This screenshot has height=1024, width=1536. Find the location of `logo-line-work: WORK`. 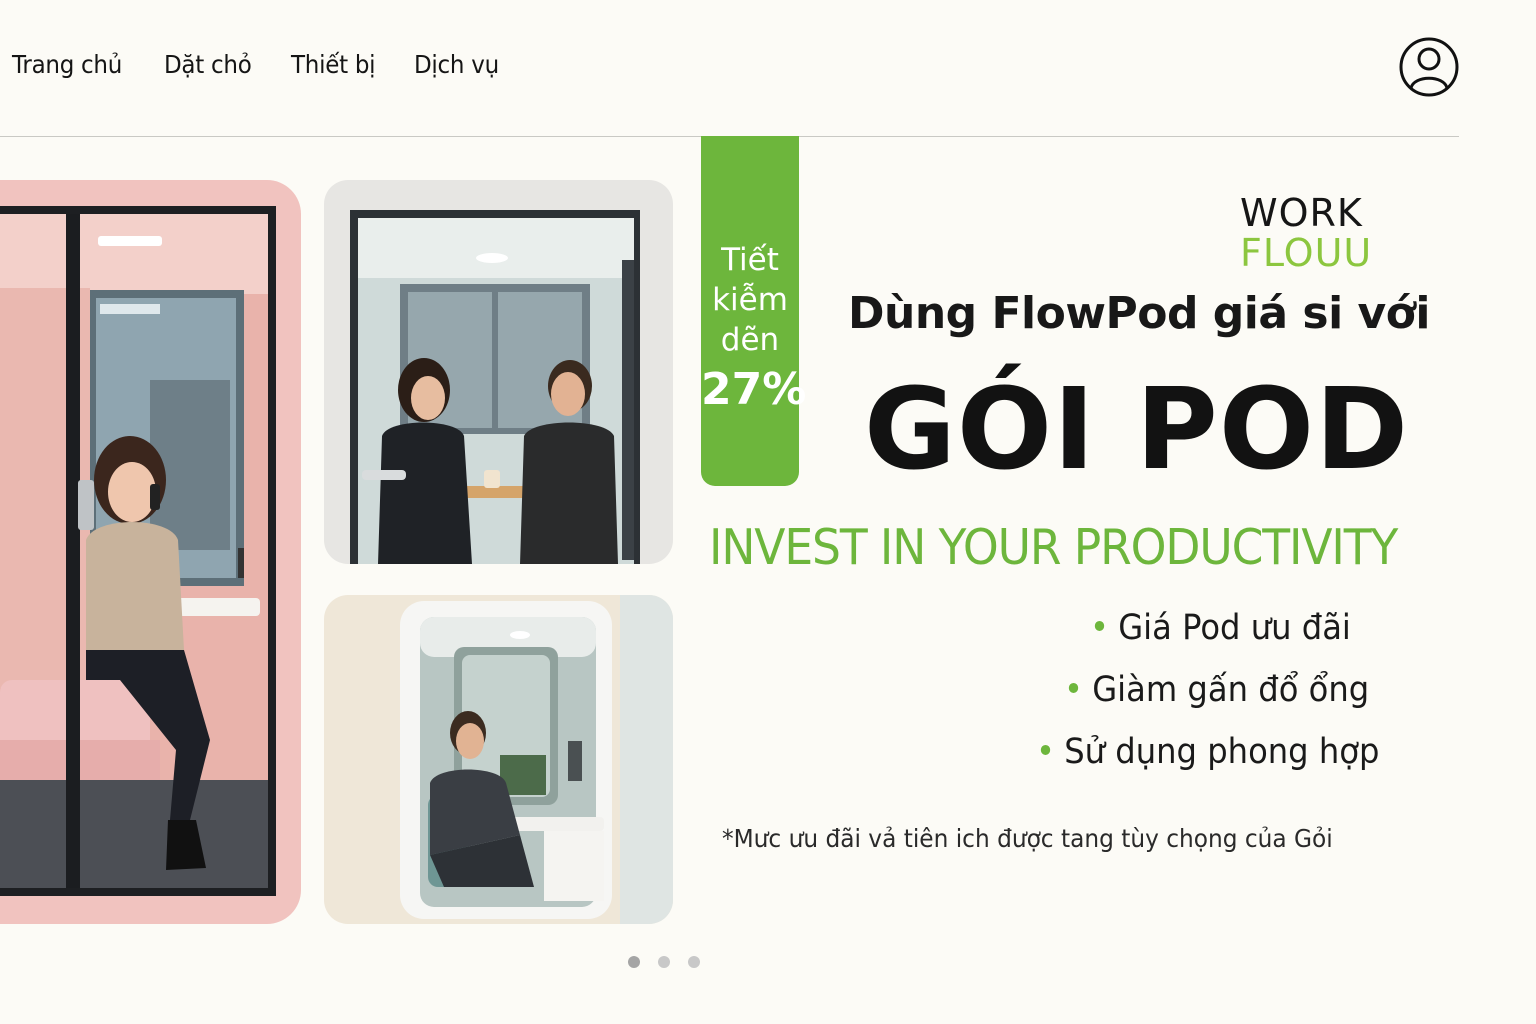

logo-line-work: WORK is located at coordinates (1301, 213).